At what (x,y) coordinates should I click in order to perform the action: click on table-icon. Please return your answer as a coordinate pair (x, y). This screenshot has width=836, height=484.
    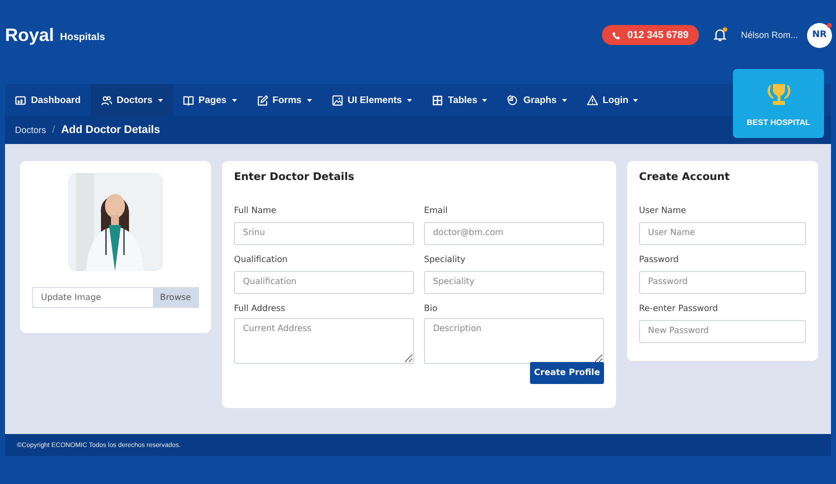
    Looking at the image, I should click on (437, 100).